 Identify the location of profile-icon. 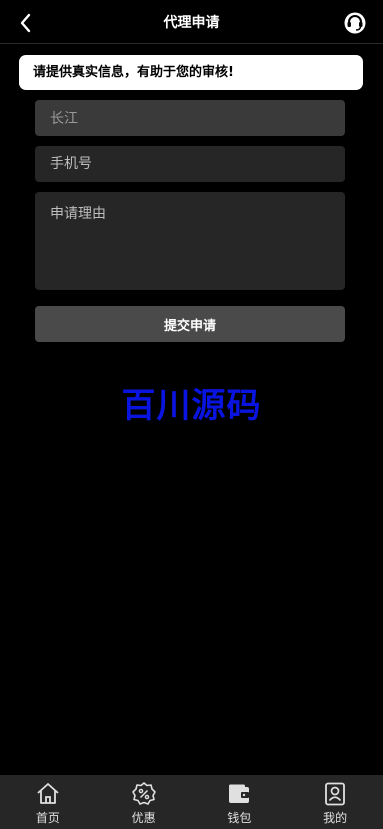
(335, 794).